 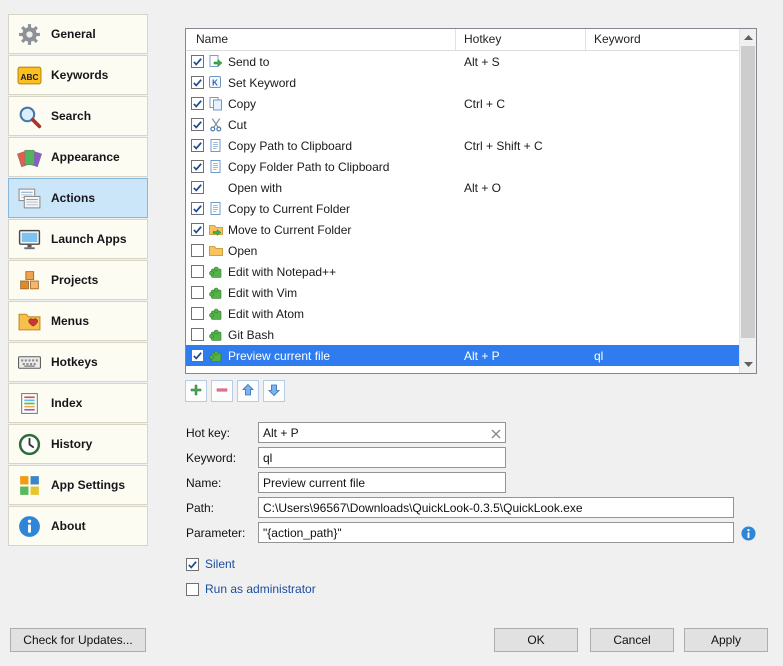 What do you see at coordinates (78, 198) in the screenshot?
I see `sidebar-item-actions: Actions` at bounding box center [78, 198].